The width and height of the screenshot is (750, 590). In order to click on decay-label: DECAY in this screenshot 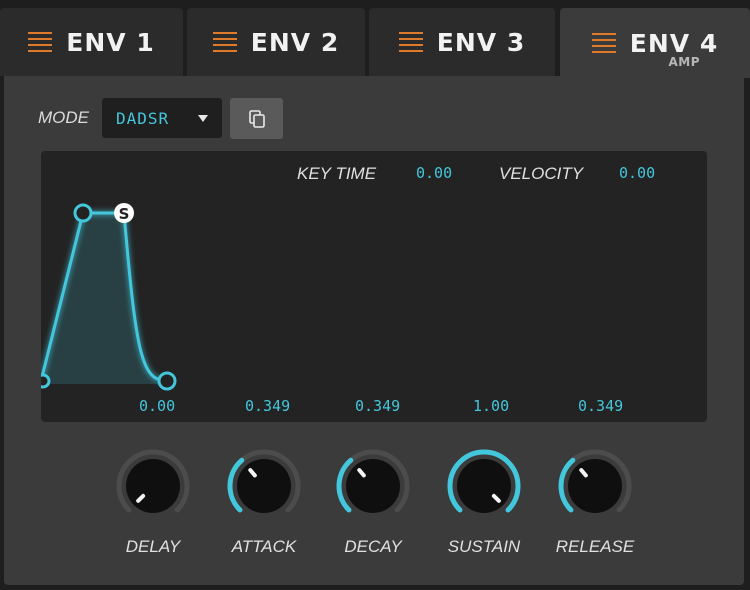, I will do `click(373, 546)`.